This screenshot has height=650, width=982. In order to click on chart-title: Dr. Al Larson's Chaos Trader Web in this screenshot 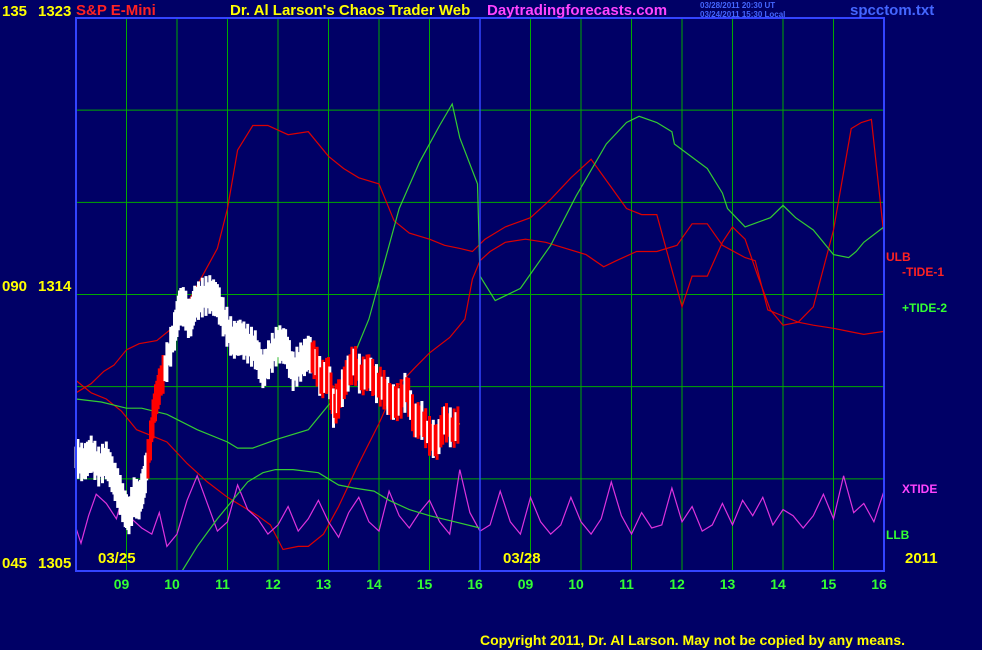, I will do `click(350, 10)`.